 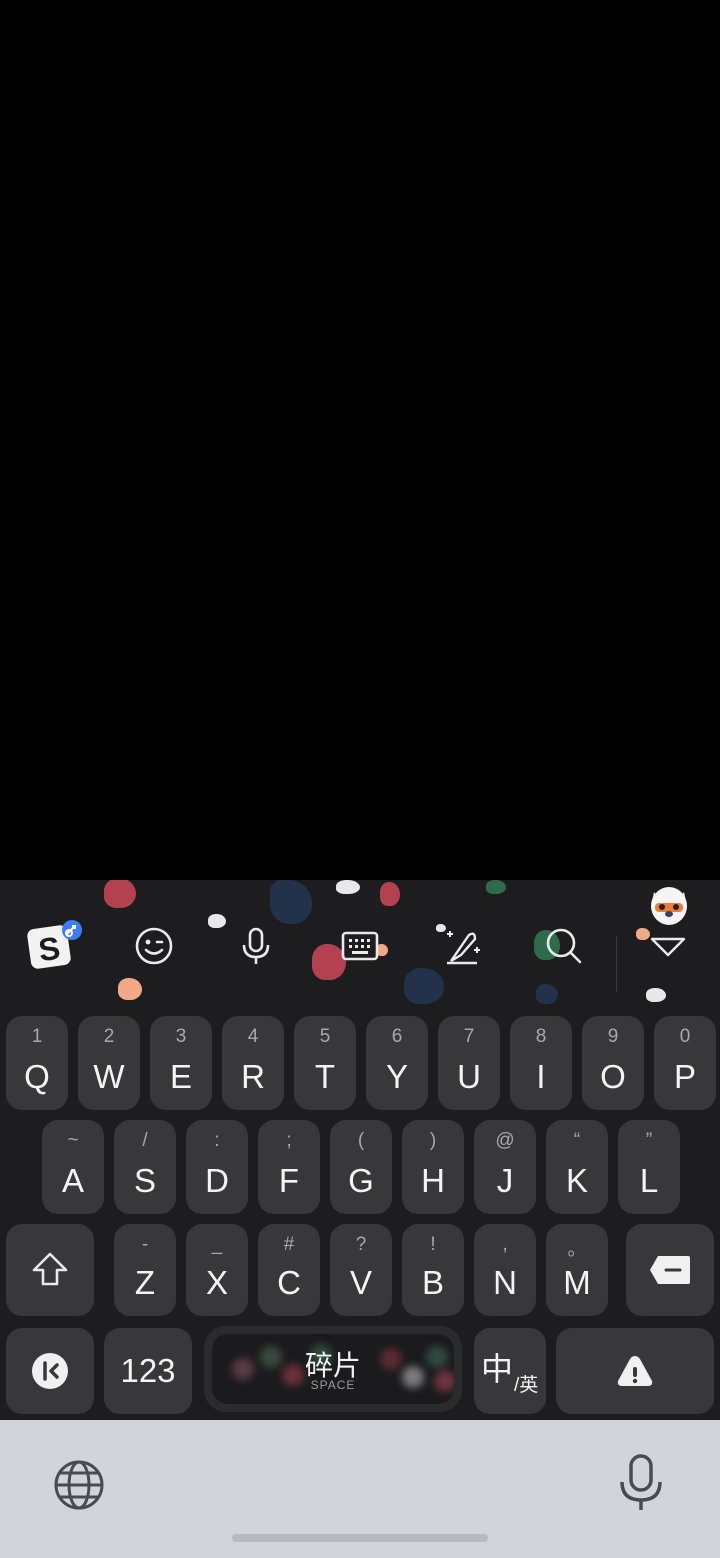 I want to click on key-secondary-label: #, so click(x=289, y=1244).